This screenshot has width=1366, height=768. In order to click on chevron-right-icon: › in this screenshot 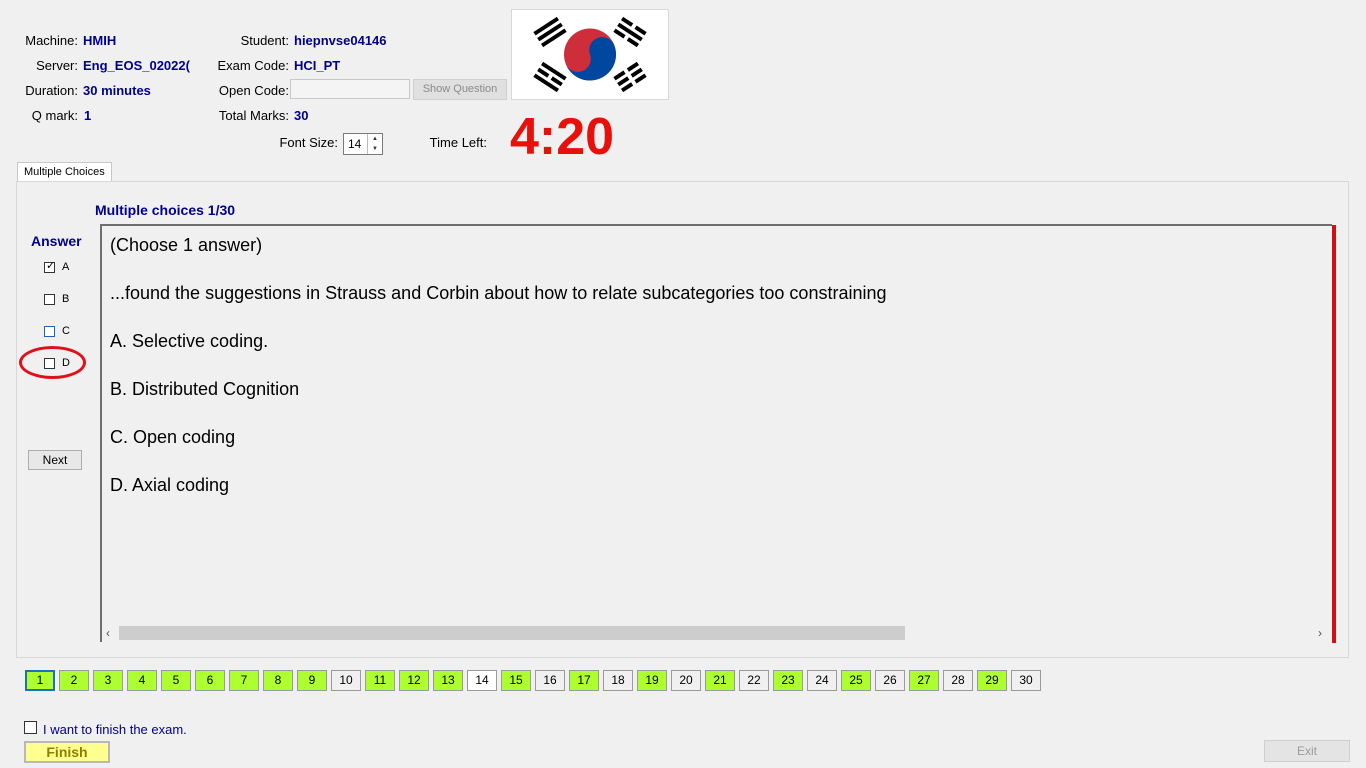, I will do `click(1320, 633)`.